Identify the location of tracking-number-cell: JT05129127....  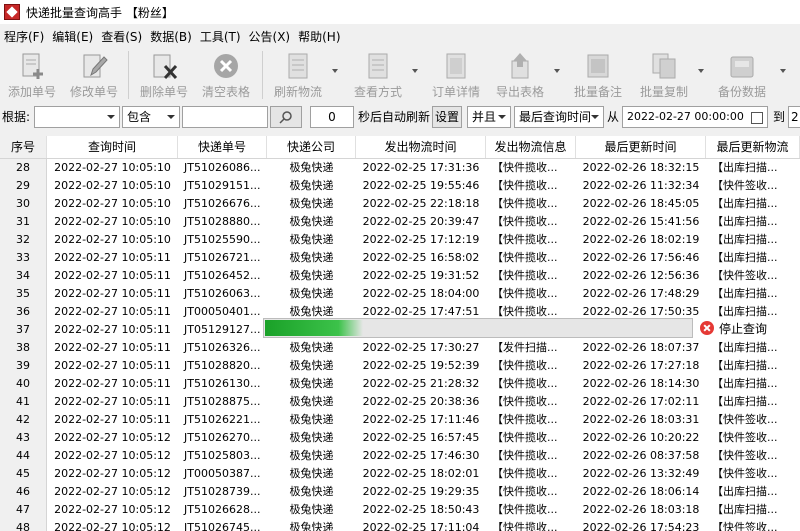
(222, 329).